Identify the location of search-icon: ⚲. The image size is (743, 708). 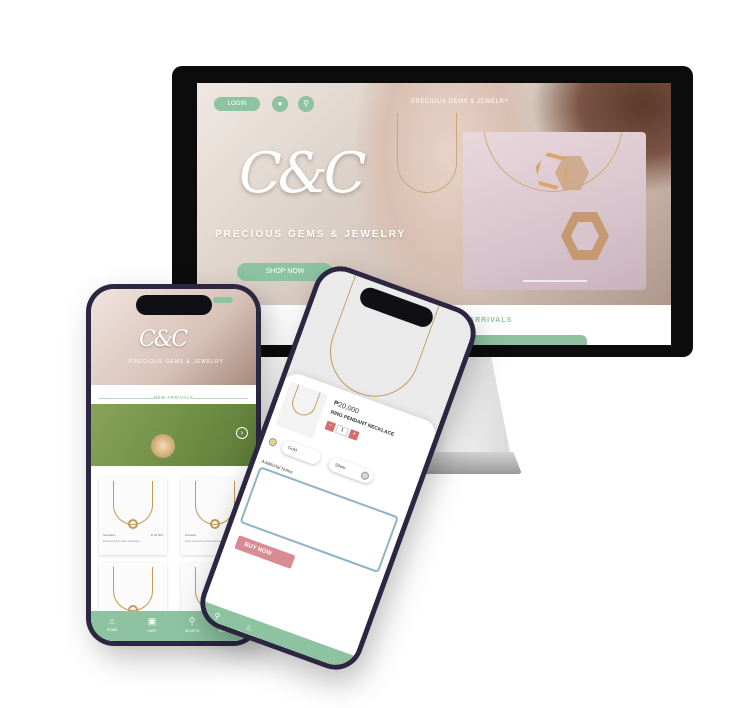
(306, 104).